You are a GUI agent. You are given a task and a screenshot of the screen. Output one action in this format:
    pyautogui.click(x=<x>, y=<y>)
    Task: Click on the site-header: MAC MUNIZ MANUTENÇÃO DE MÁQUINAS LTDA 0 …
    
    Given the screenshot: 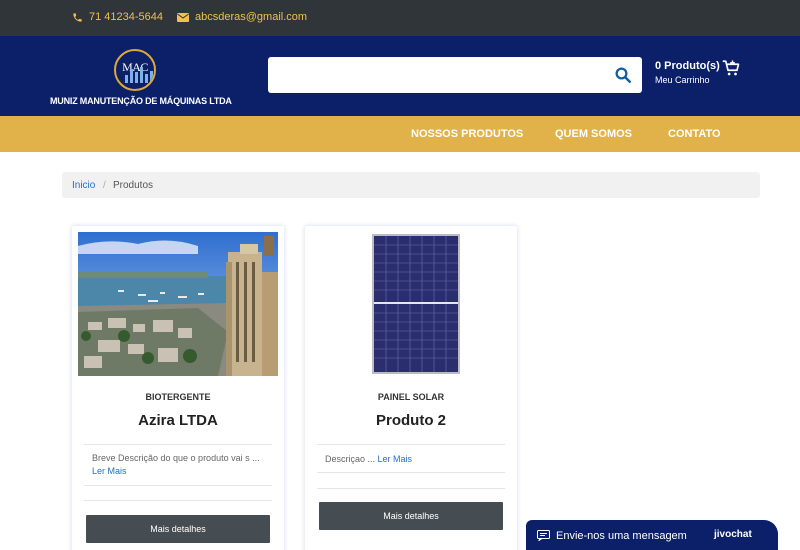 What is the action you would take?
    pyautogui.click(x=400, y=76)
    